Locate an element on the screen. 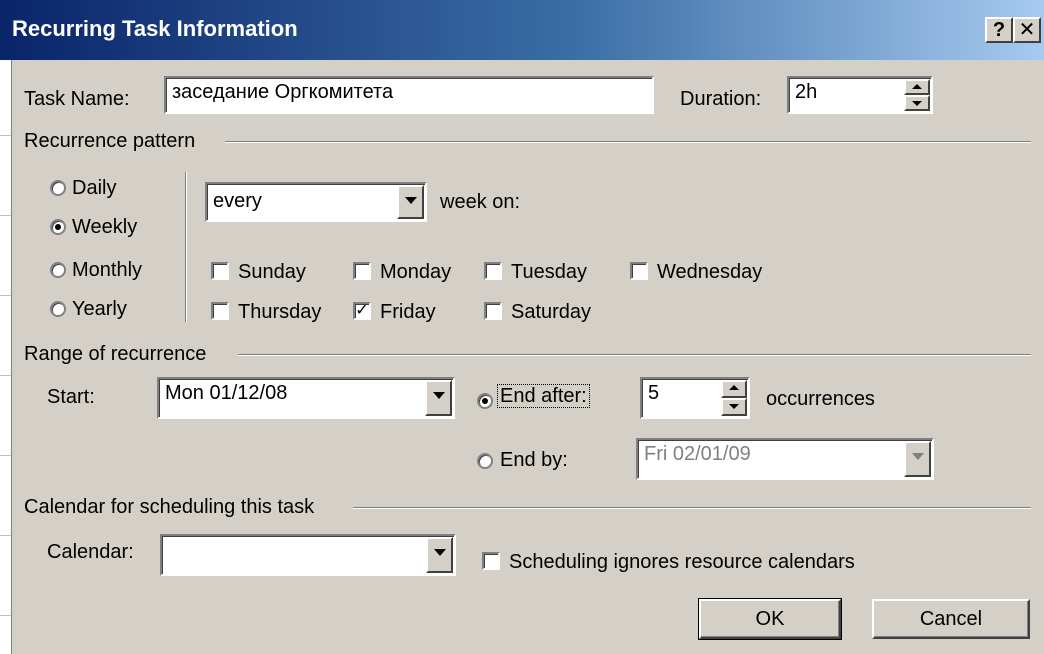 The image size is (1044, 654). frequency-dropdown: every is located at coordinates (316, 202).